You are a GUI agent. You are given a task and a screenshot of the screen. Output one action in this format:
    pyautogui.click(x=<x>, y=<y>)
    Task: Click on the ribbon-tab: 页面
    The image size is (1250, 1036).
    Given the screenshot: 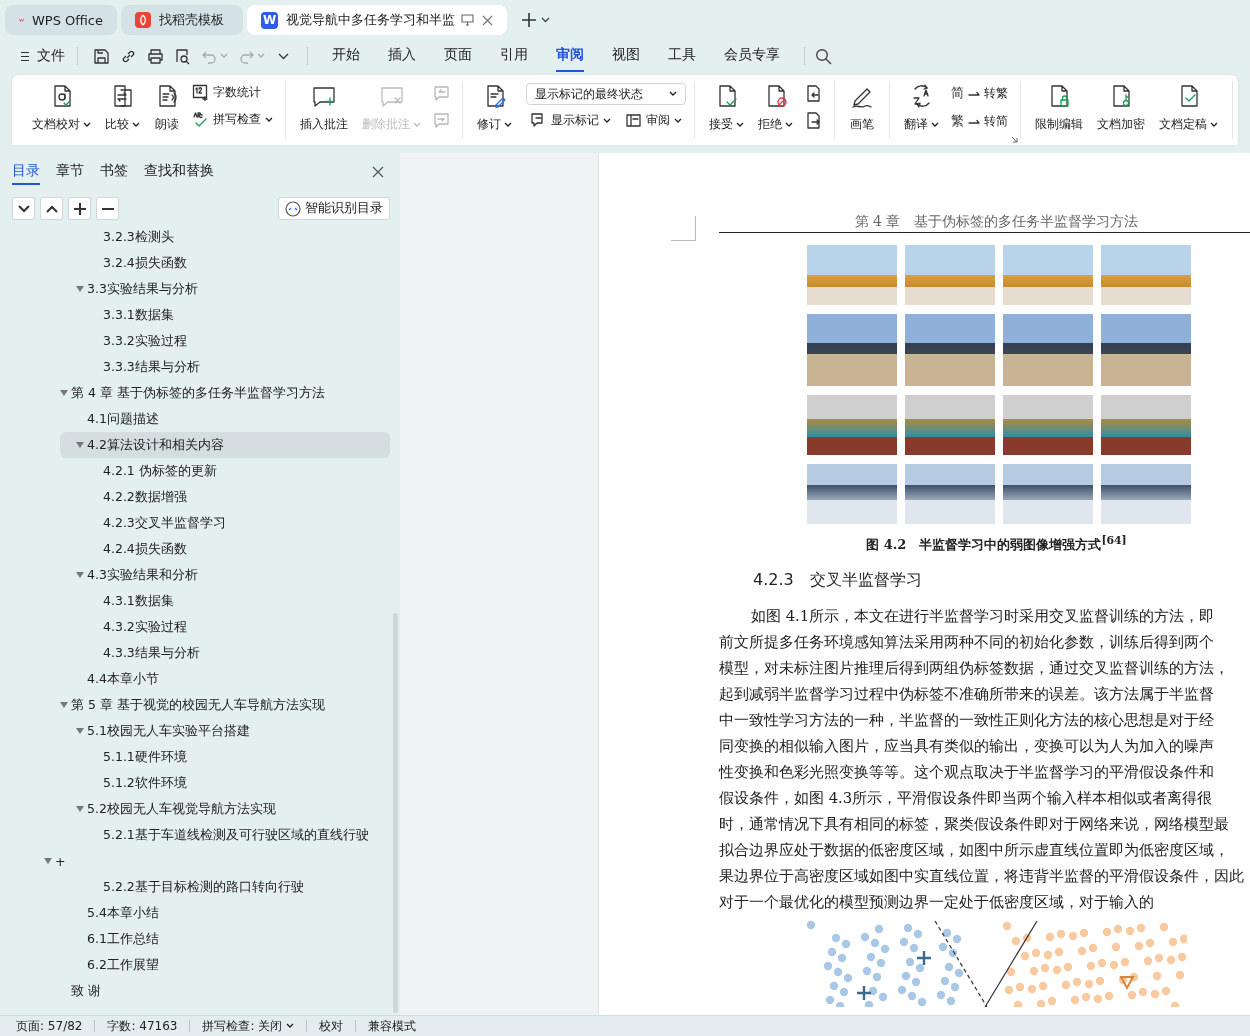 What is the action you would take?
    pyautogui.click(x=458, y=56)
    